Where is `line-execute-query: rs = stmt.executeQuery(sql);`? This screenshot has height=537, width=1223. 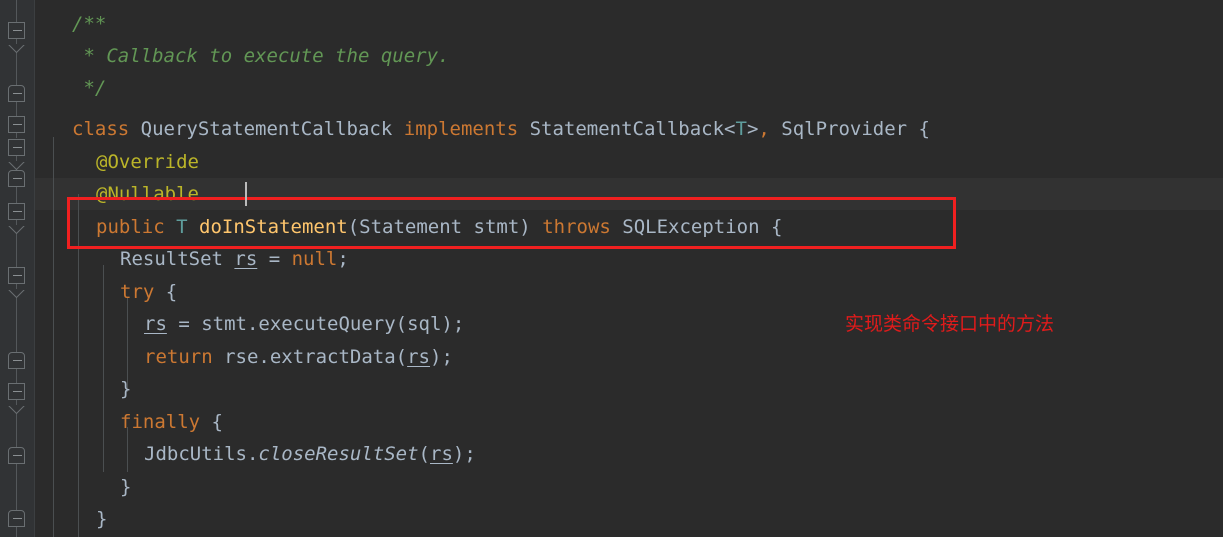 line-execute-query: rs = stmt.executeQuery(sql); is located at coordinates (304, 324).